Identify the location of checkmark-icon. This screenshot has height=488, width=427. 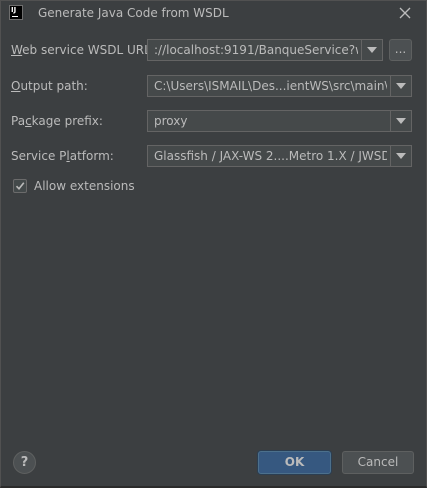
(20, 186).